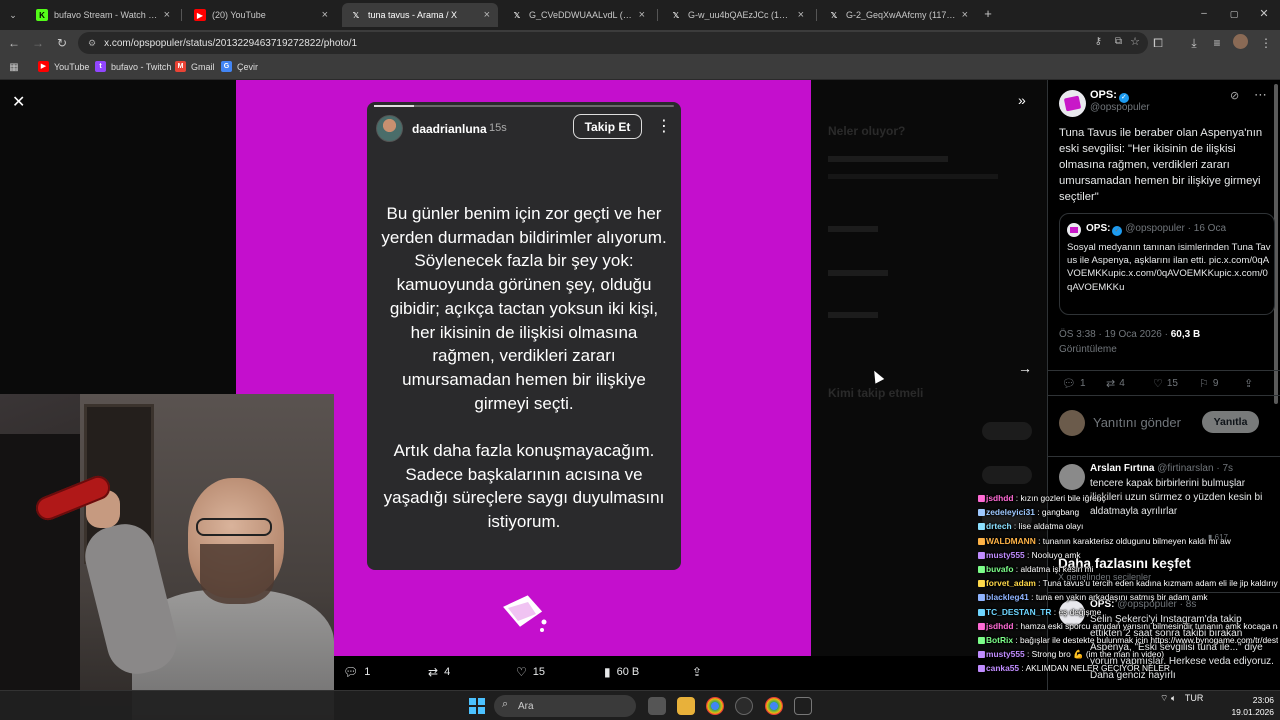 The width and height of the screenshot is (1280, 720). What do you see at coordinates (439, 672) in the screenshot?
I see `photo-retweet-button: ⇄ 4` at bounding box center [439, 672].